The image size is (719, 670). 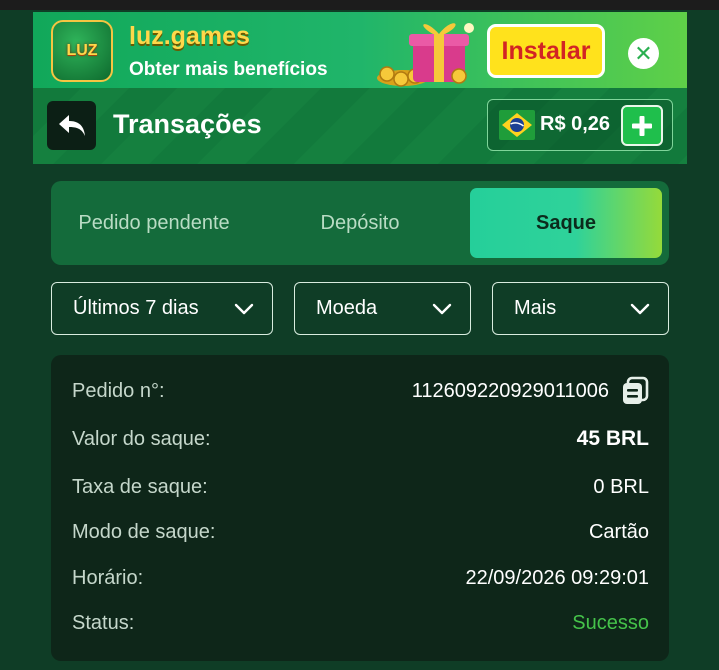 I want to click on date-range-filter: Últimos 7 dias, so click(x=162, y=308).